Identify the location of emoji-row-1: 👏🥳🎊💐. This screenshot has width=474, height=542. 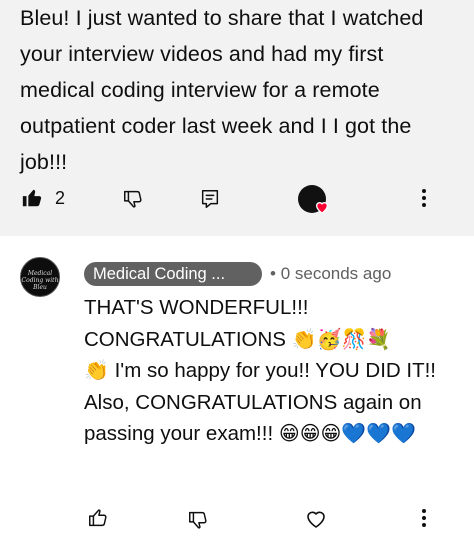
(341, 338).